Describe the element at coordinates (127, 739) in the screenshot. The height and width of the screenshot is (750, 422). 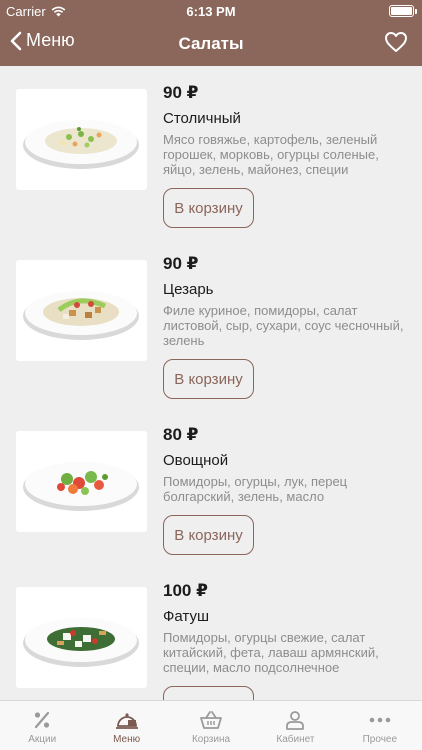
I see `tab-label: Меню` at that location.